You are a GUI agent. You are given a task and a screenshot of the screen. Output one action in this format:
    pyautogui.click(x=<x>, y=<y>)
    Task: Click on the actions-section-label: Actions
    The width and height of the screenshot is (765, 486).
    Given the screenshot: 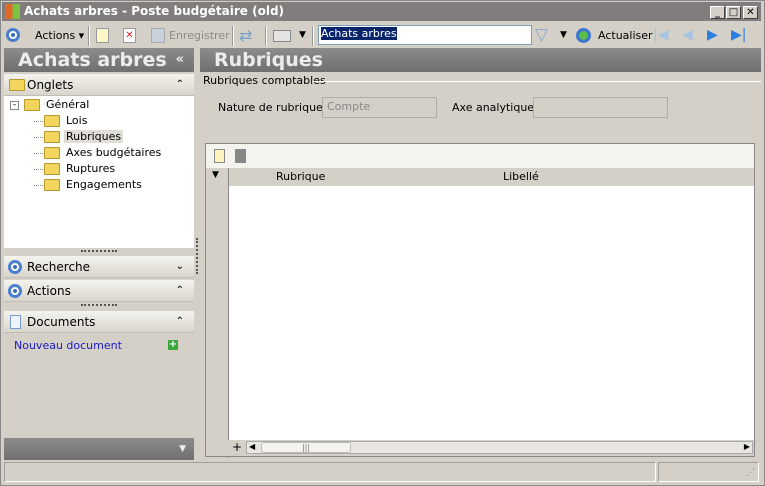 What is the action you would take?
    pyautogui.click(x=49, y=291)
    